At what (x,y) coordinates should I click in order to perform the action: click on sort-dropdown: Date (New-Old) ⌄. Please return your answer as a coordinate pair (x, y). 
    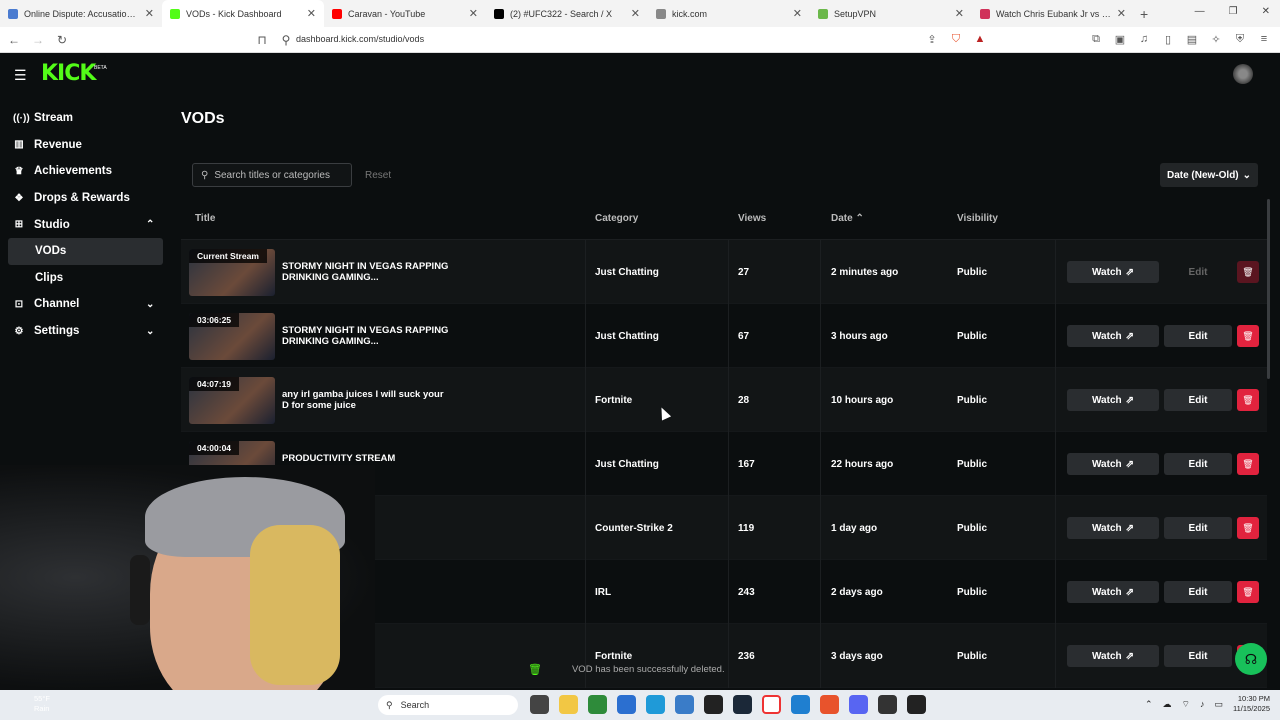
    Looking at the image, I should click on (1209, 175).